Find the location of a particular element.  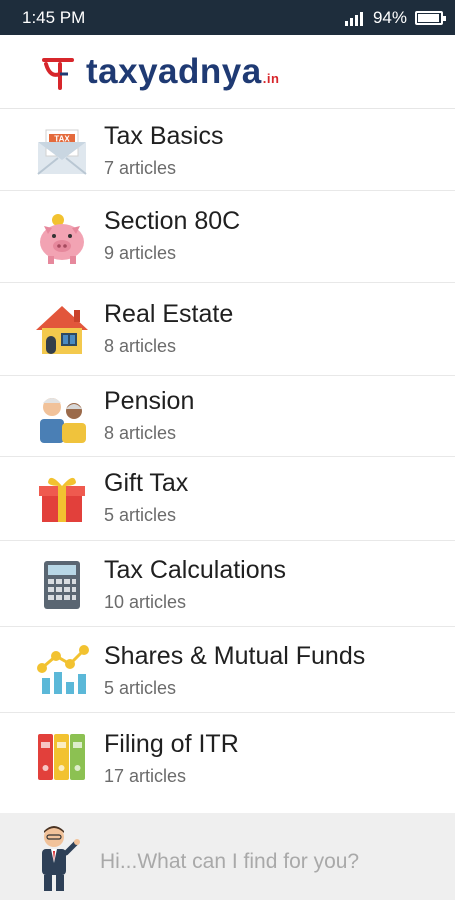

category-row-gift-tax: Gift Tax 5 articles is located at coordinates (227, 499).